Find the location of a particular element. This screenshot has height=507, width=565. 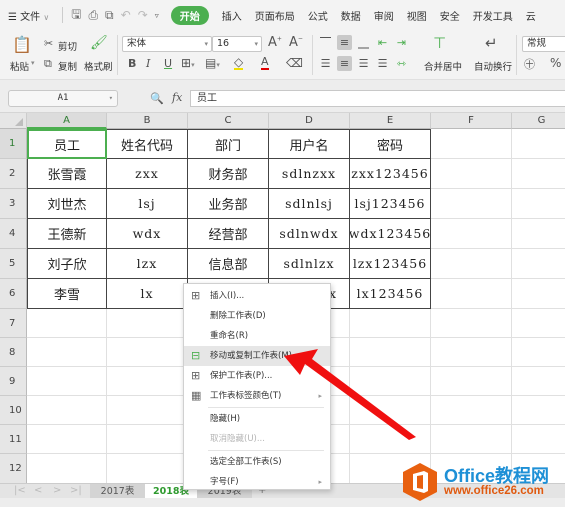

cell-e5: lzx123456 is located at coordinates (390, 264).